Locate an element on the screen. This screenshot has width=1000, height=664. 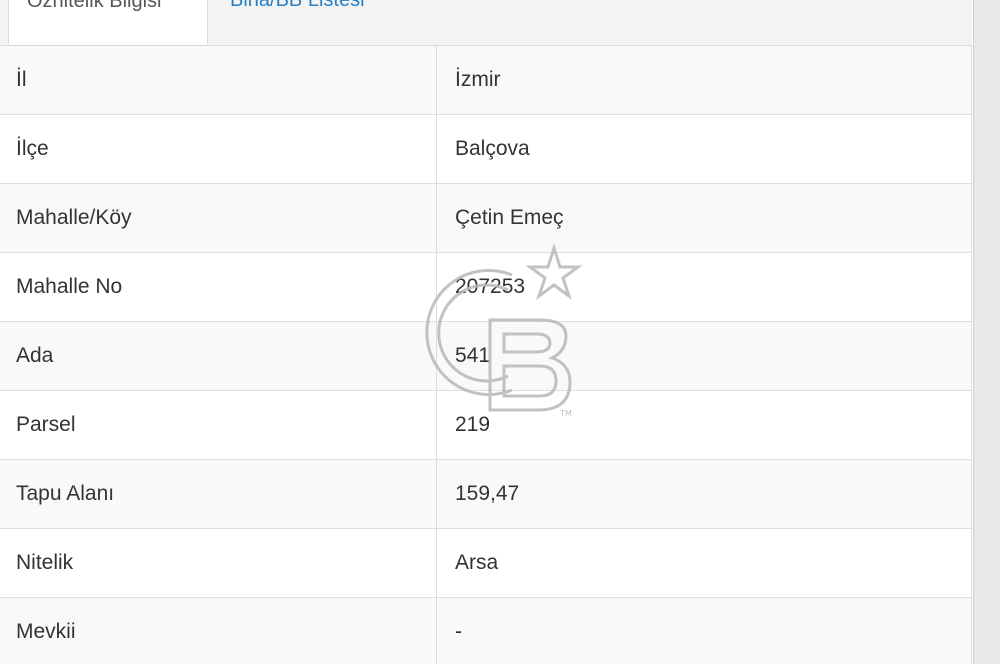
row-key: Mahalle No is located at coordinates (218, 287).